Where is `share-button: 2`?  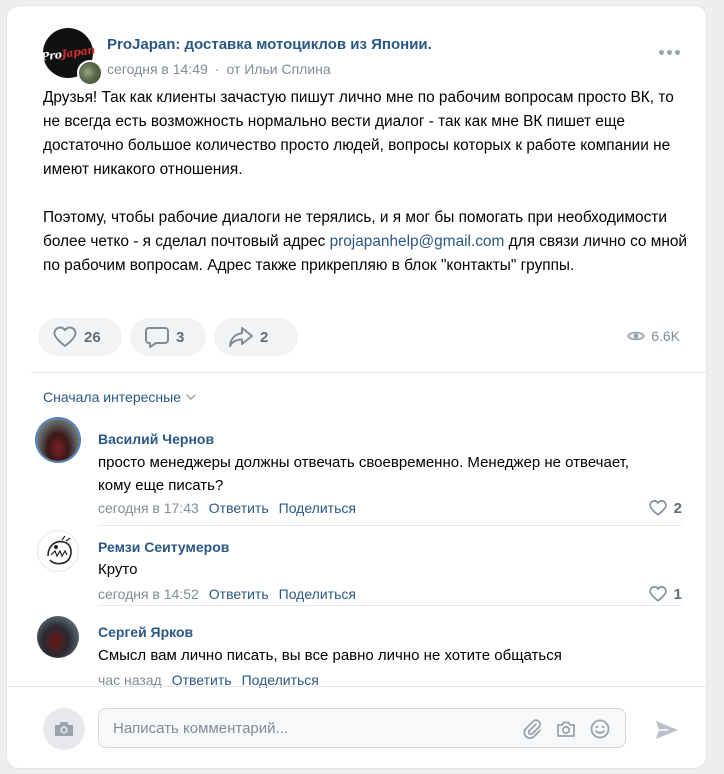
share-button: 2 is located at coordinates (256, 337).